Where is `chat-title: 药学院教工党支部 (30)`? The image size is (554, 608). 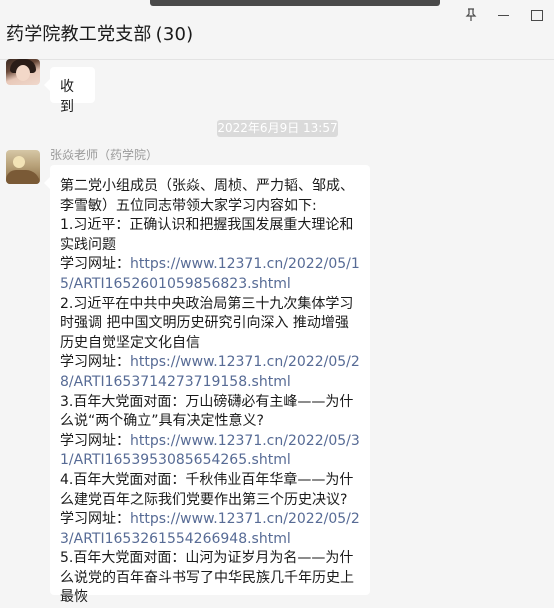
chat-title: 药学院教工党支部 (30) is located at coordinates (99, 33).